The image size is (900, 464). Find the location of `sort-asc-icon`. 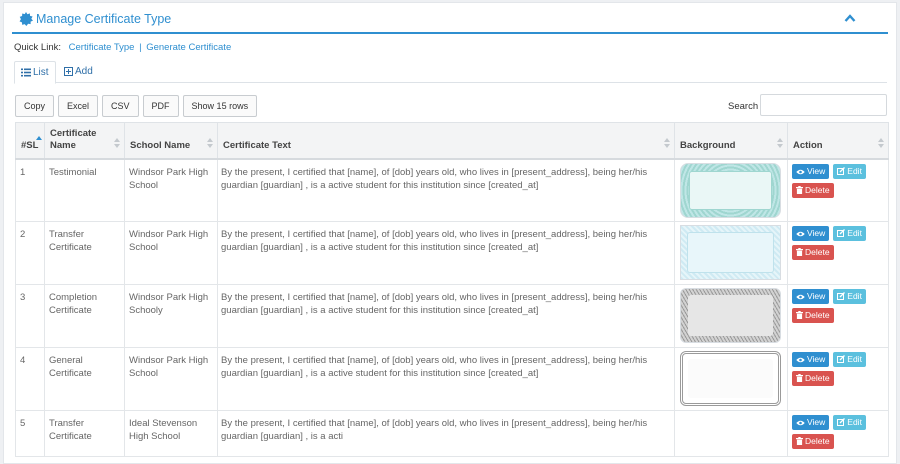

sort-asc-icon is located at coordinates (39, 138).